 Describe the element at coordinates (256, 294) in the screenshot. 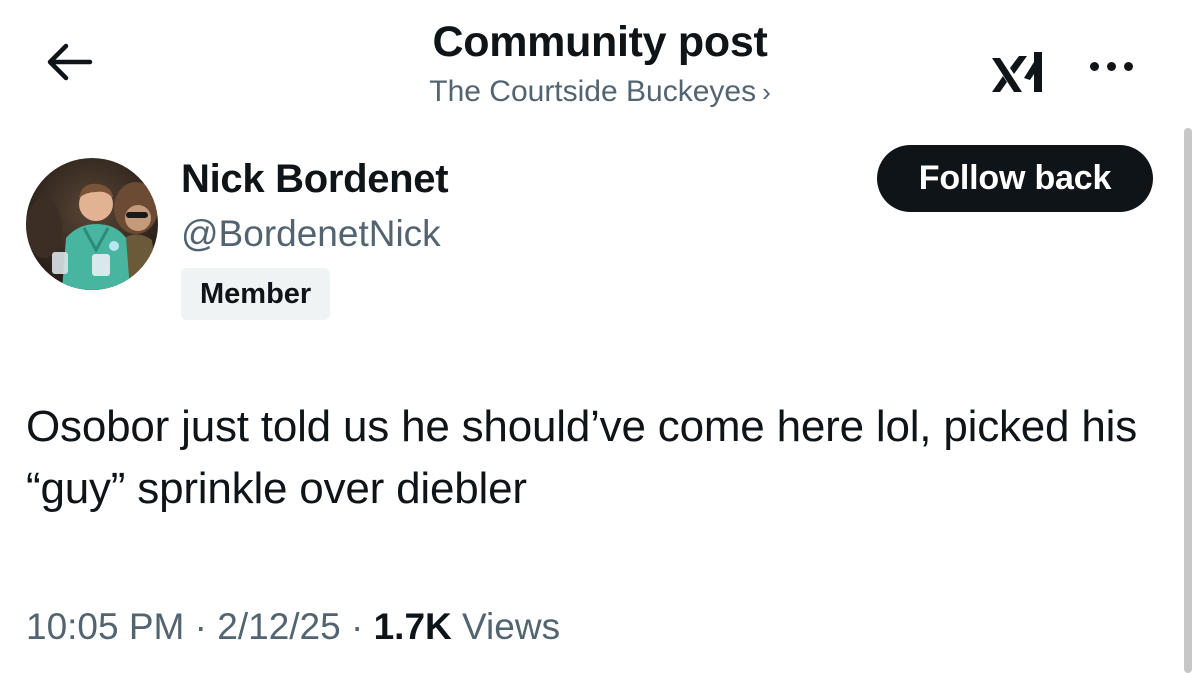

I see `member-badge: Member` at that location.